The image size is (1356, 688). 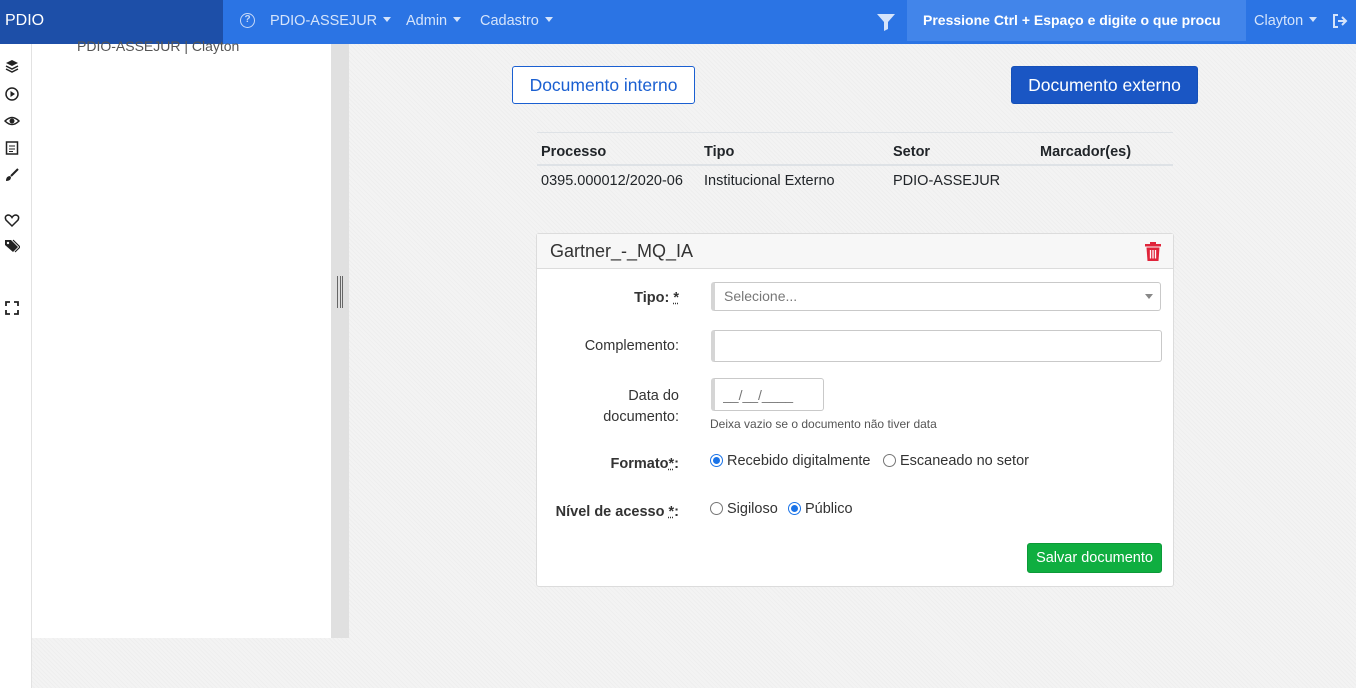 I want to click on cadastro-menu-label: Cadastro, so click(x=509, y=21).